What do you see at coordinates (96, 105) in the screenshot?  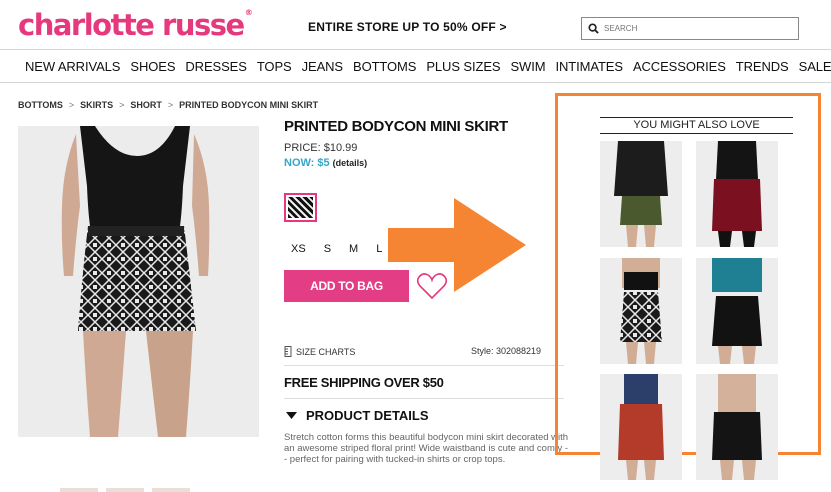 I see `breadcrumb-skirts: SKIRTS` at bounding box center [96, 105].